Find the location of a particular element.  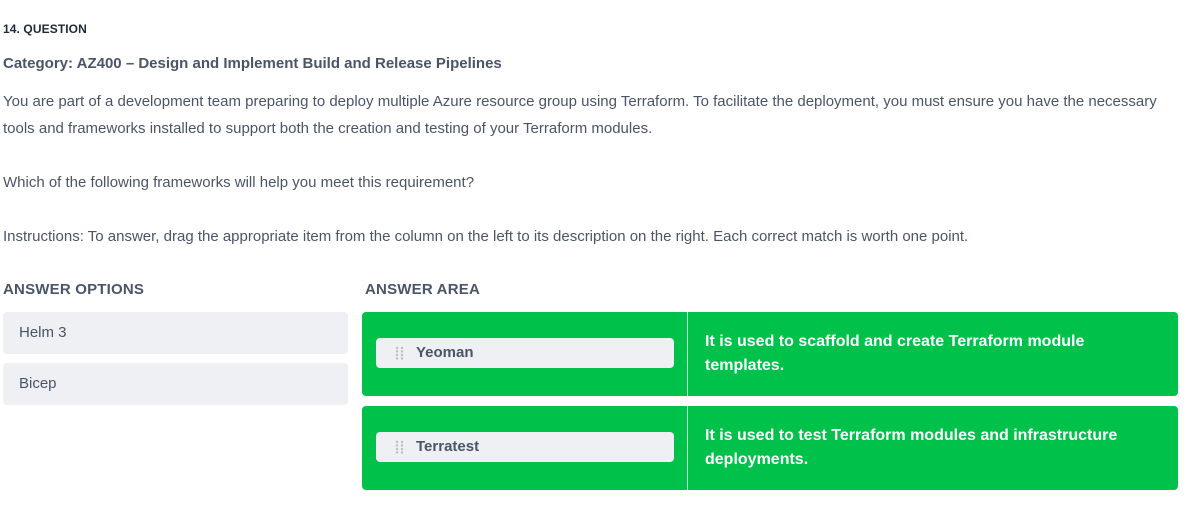

answer-options-title: ANSWER OPTIONS is located at coordinates (74, 289).